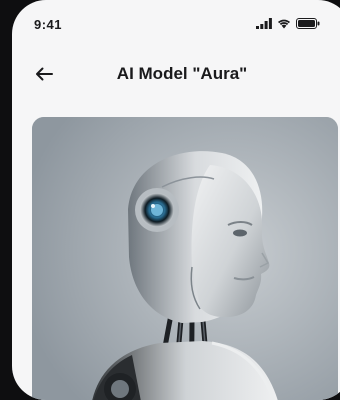 The image size is (340, 400). I want to click on battery-icon, so click(308, 25).